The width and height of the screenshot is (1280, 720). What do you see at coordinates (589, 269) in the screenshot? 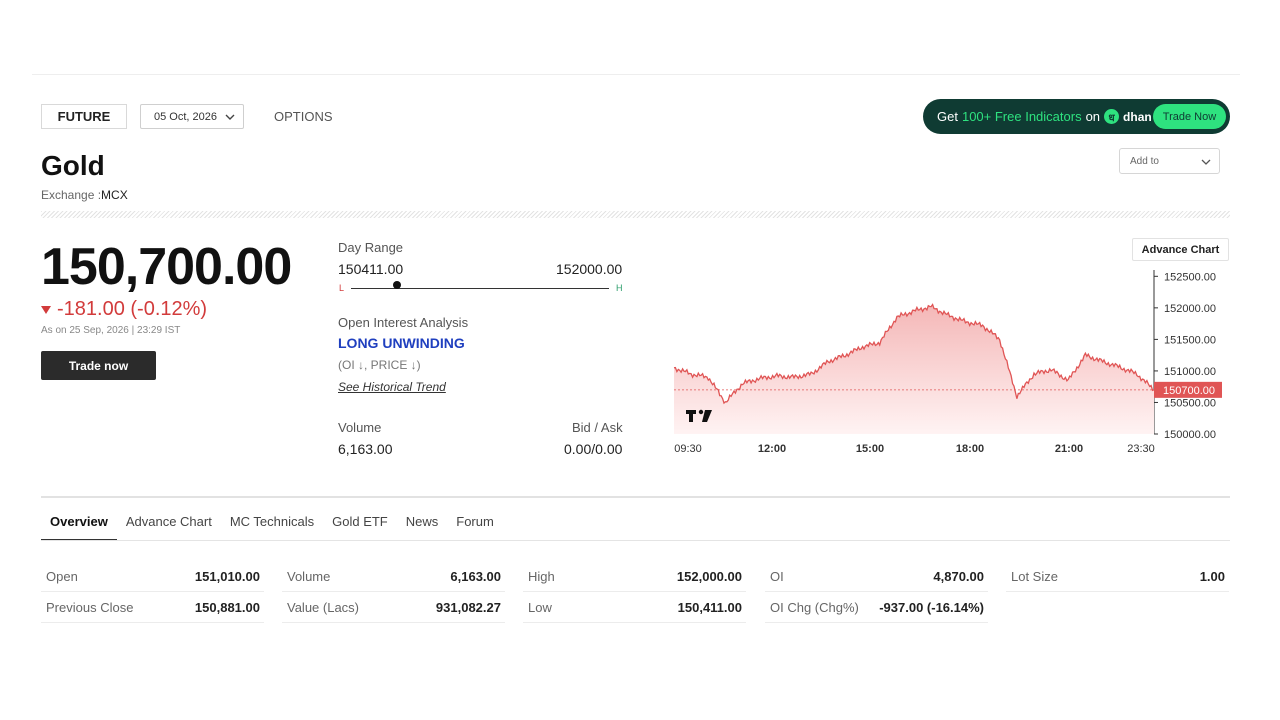
I see `day-range-high: 152000.00` at bounding box center [589, 269].